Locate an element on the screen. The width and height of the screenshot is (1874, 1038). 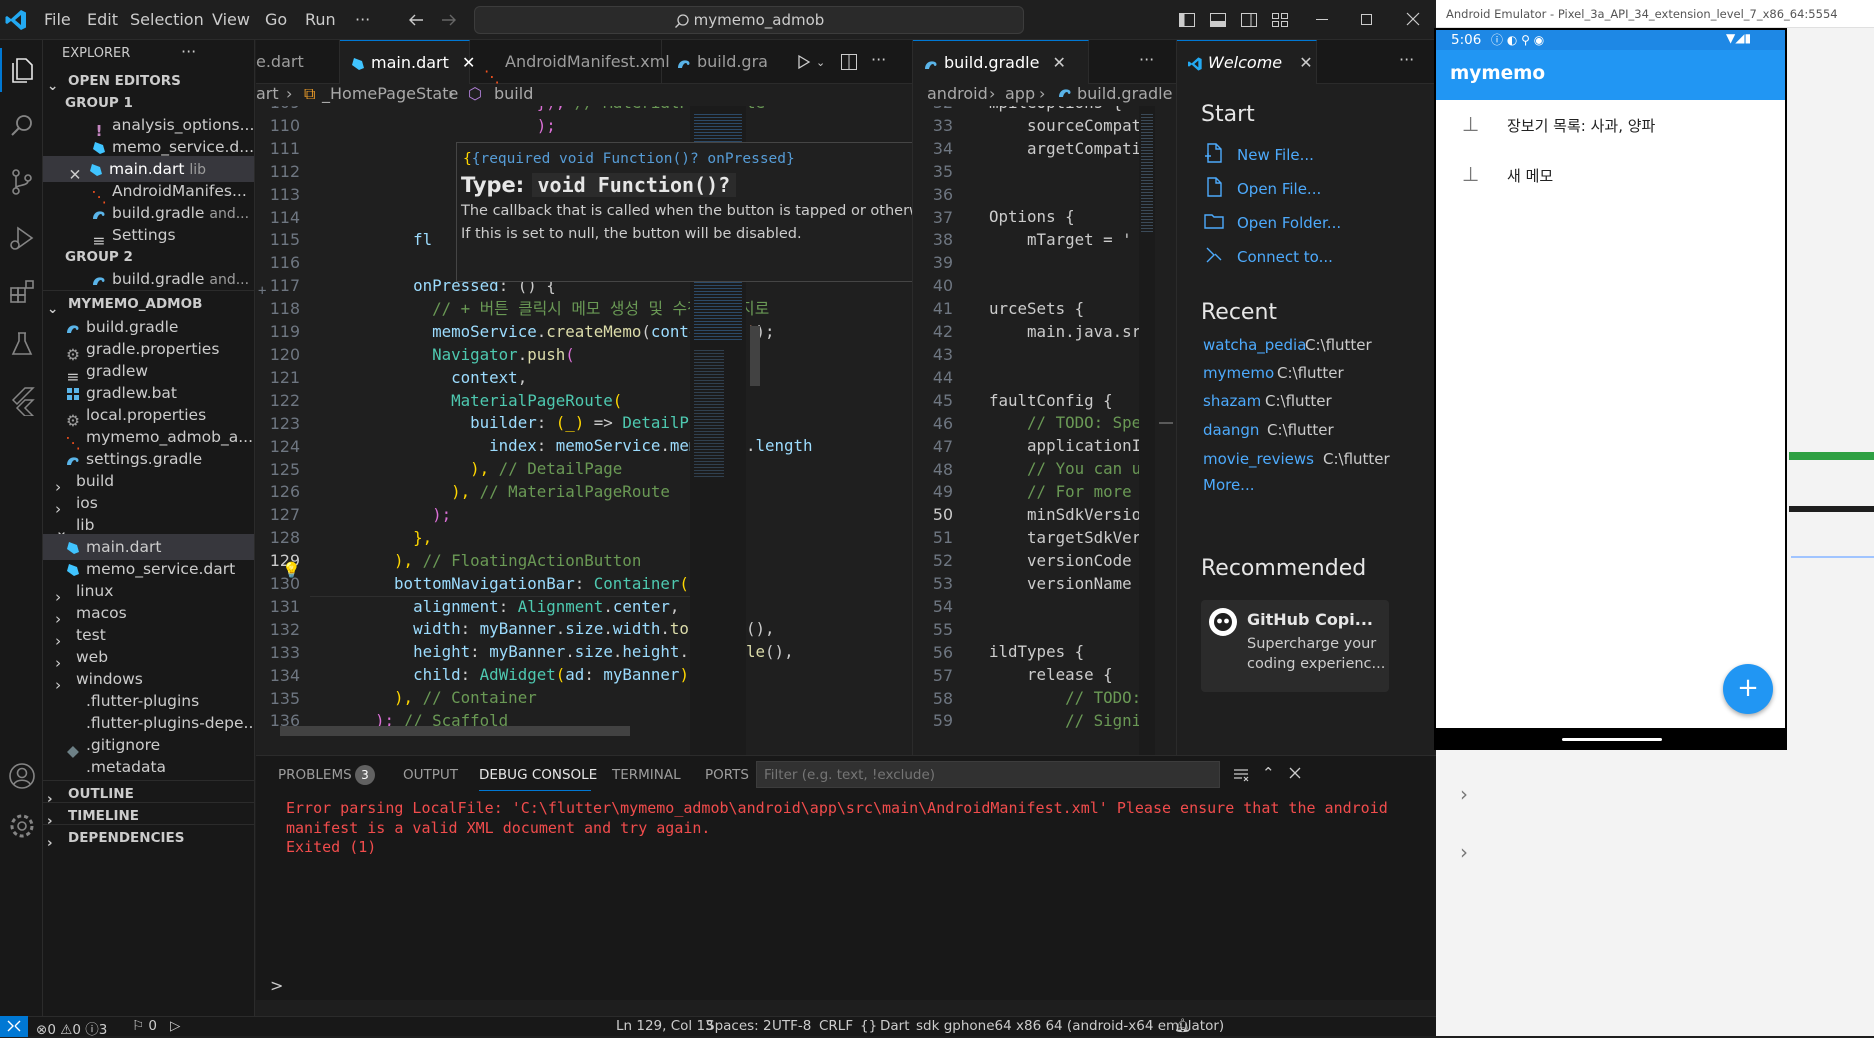
menu-file: File is located at coordinates (57, 19).